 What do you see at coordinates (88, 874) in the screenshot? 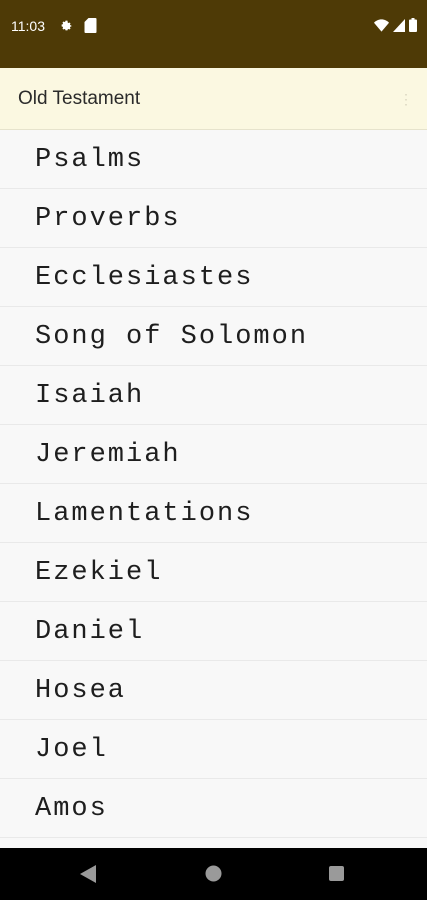
I see `back-triangle-icon` at bounding box center [88, 874].